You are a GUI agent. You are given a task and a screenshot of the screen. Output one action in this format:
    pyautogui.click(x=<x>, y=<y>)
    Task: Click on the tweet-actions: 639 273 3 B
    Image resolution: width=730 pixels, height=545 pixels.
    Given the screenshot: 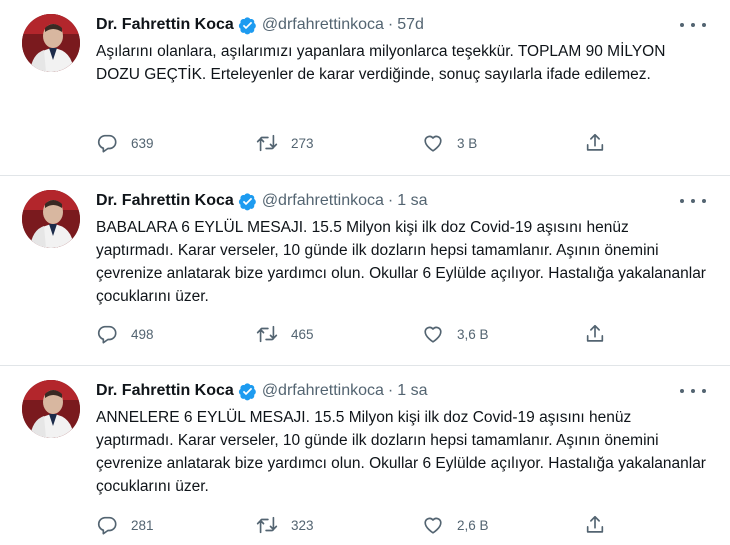 What is the action you would take?
    pyautogui.click(x=356, y=143)
    